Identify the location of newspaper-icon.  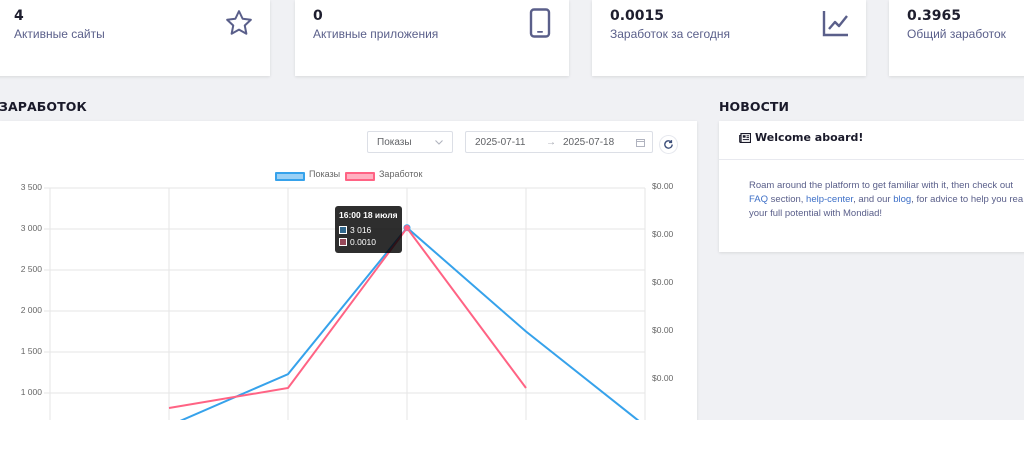
(745, 138).